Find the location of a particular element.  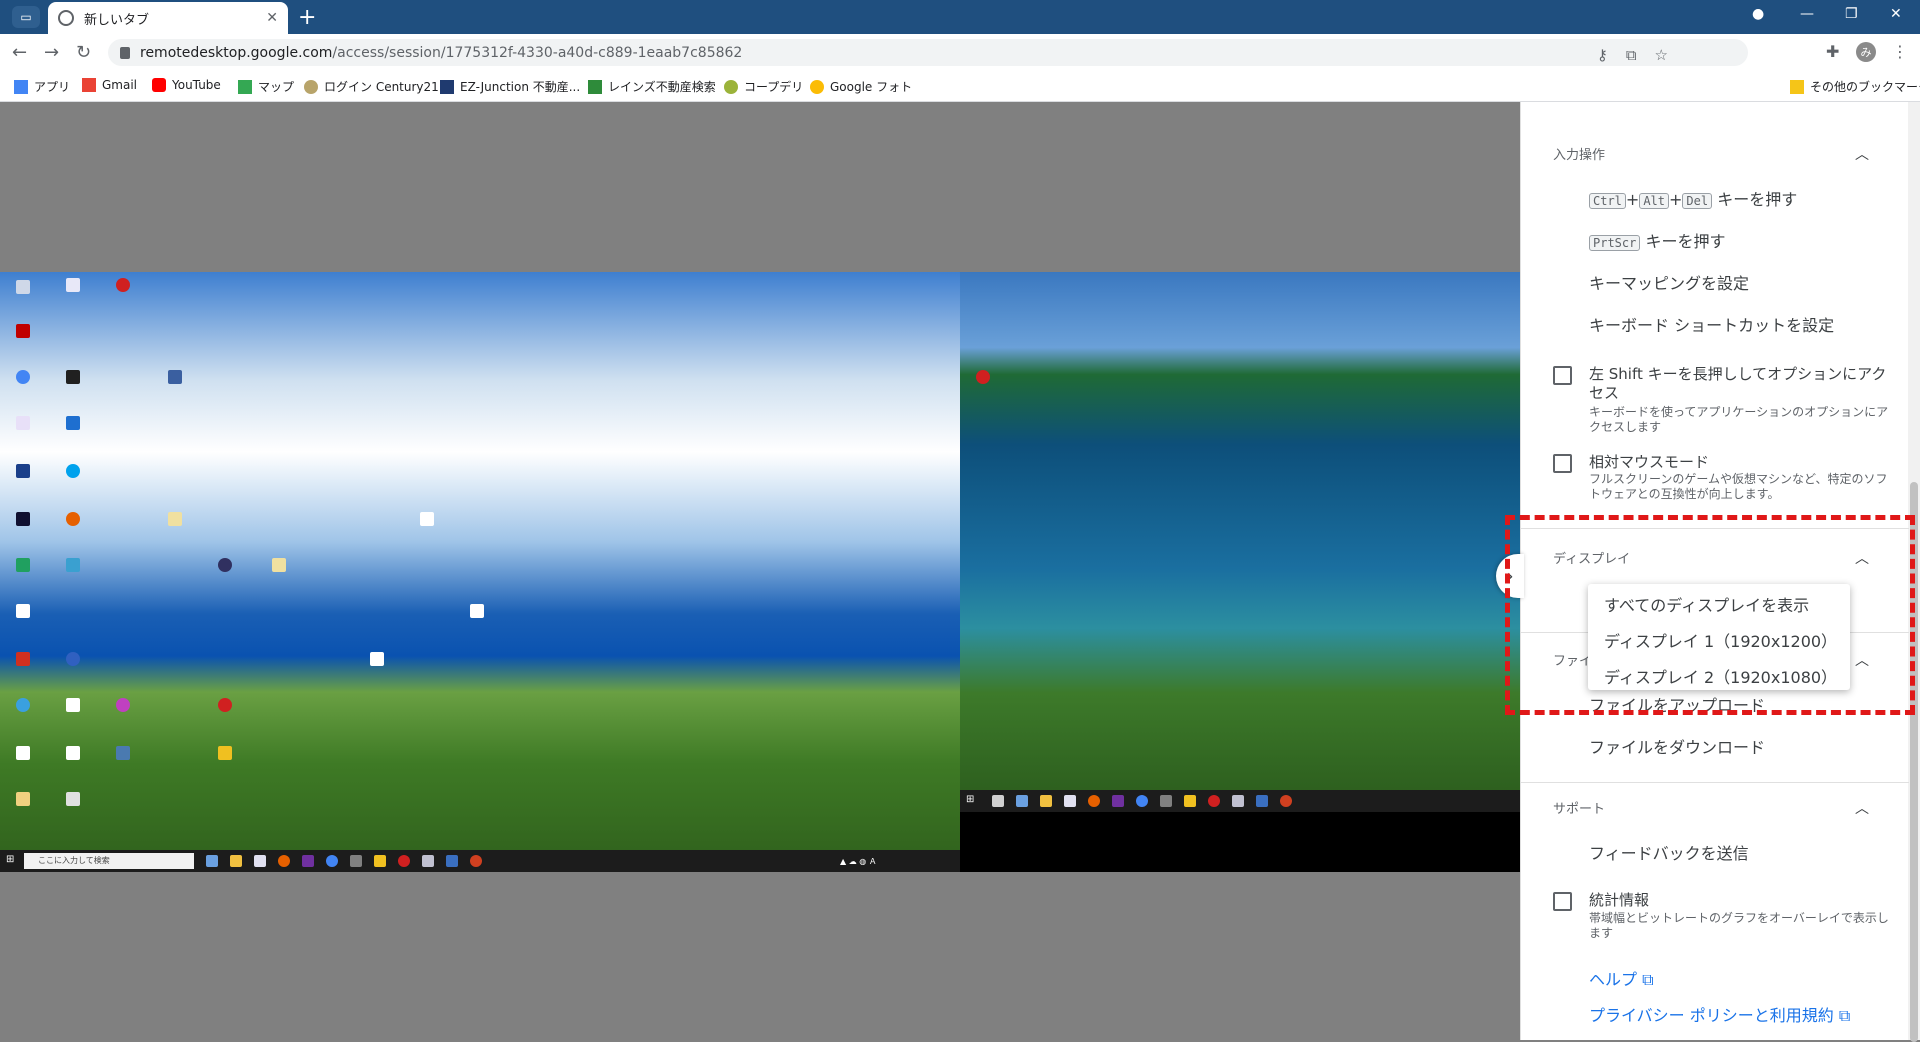

taskbar-search-icon is located at coordinates (998, 801).